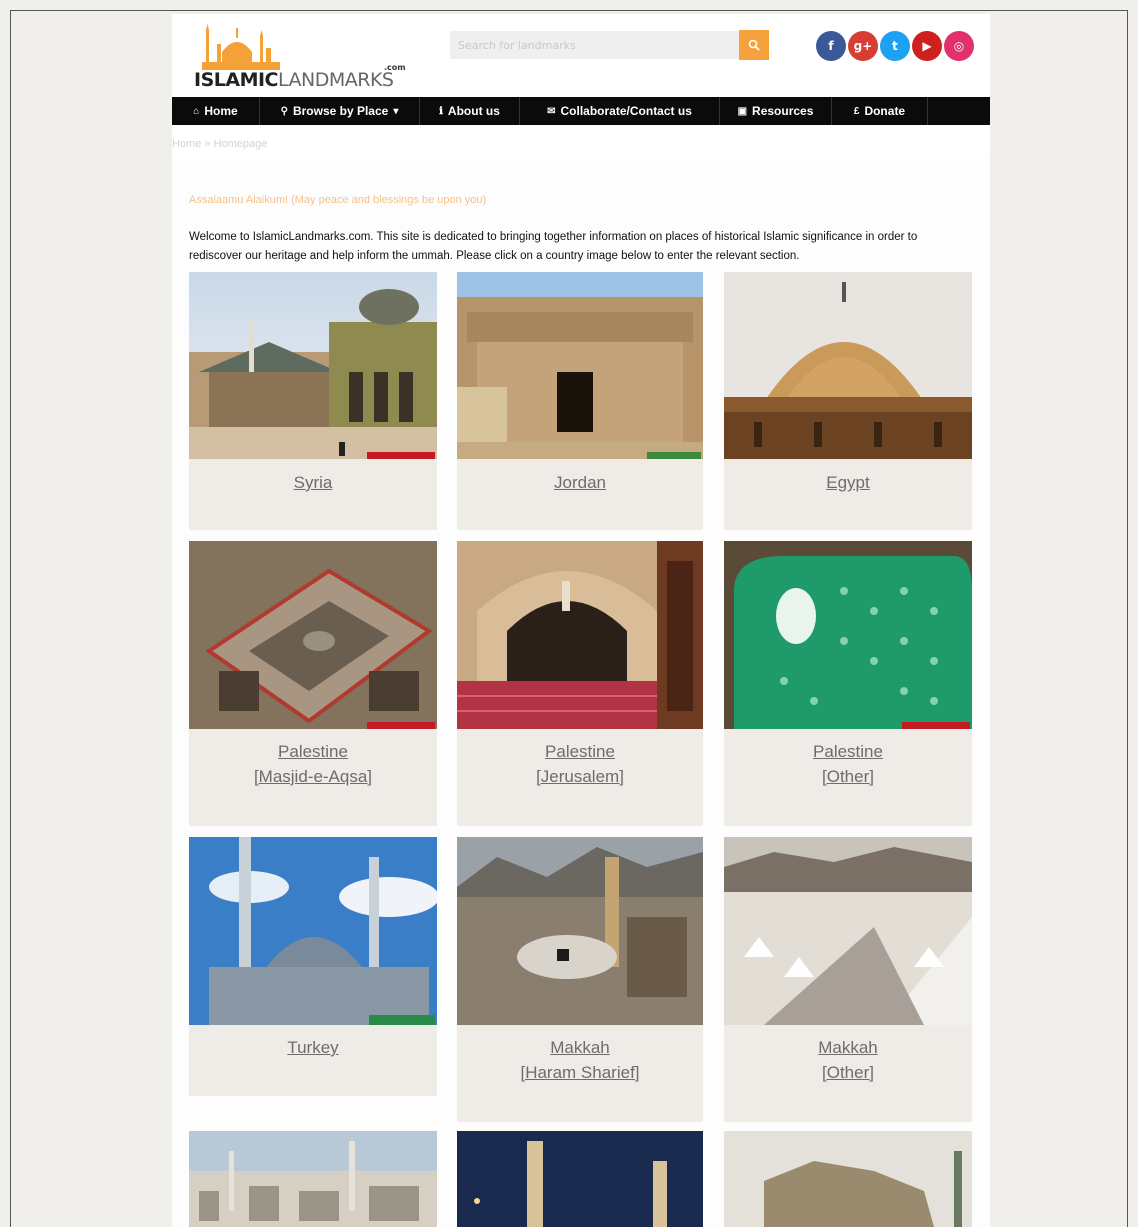 The height and width of the screenshot is (1227, 1138). I want to click on ruins-image, so click(848, 1179).